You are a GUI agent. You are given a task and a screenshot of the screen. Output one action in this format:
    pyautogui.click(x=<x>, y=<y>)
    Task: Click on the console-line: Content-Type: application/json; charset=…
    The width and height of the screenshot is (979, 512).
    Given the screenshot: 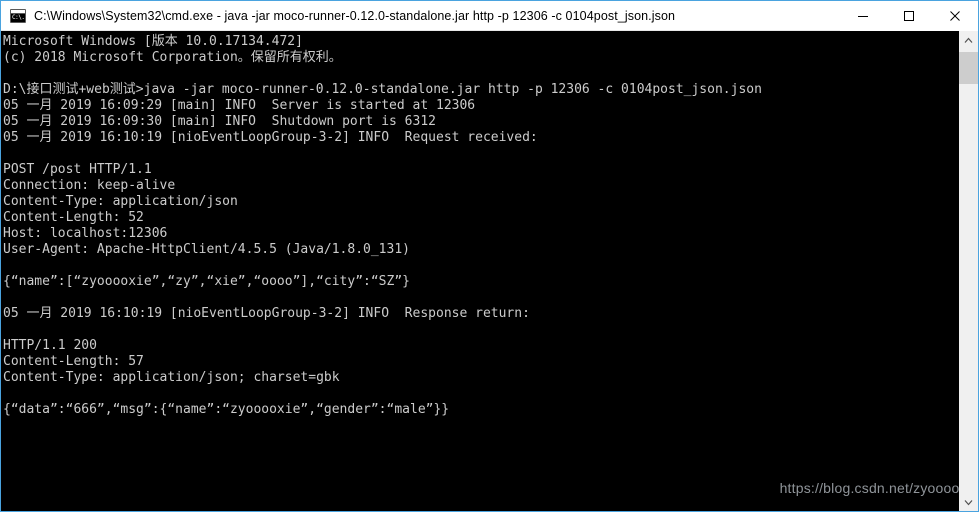 What is the action you would take?
    pyautogui.click(x=171, y=377)
    